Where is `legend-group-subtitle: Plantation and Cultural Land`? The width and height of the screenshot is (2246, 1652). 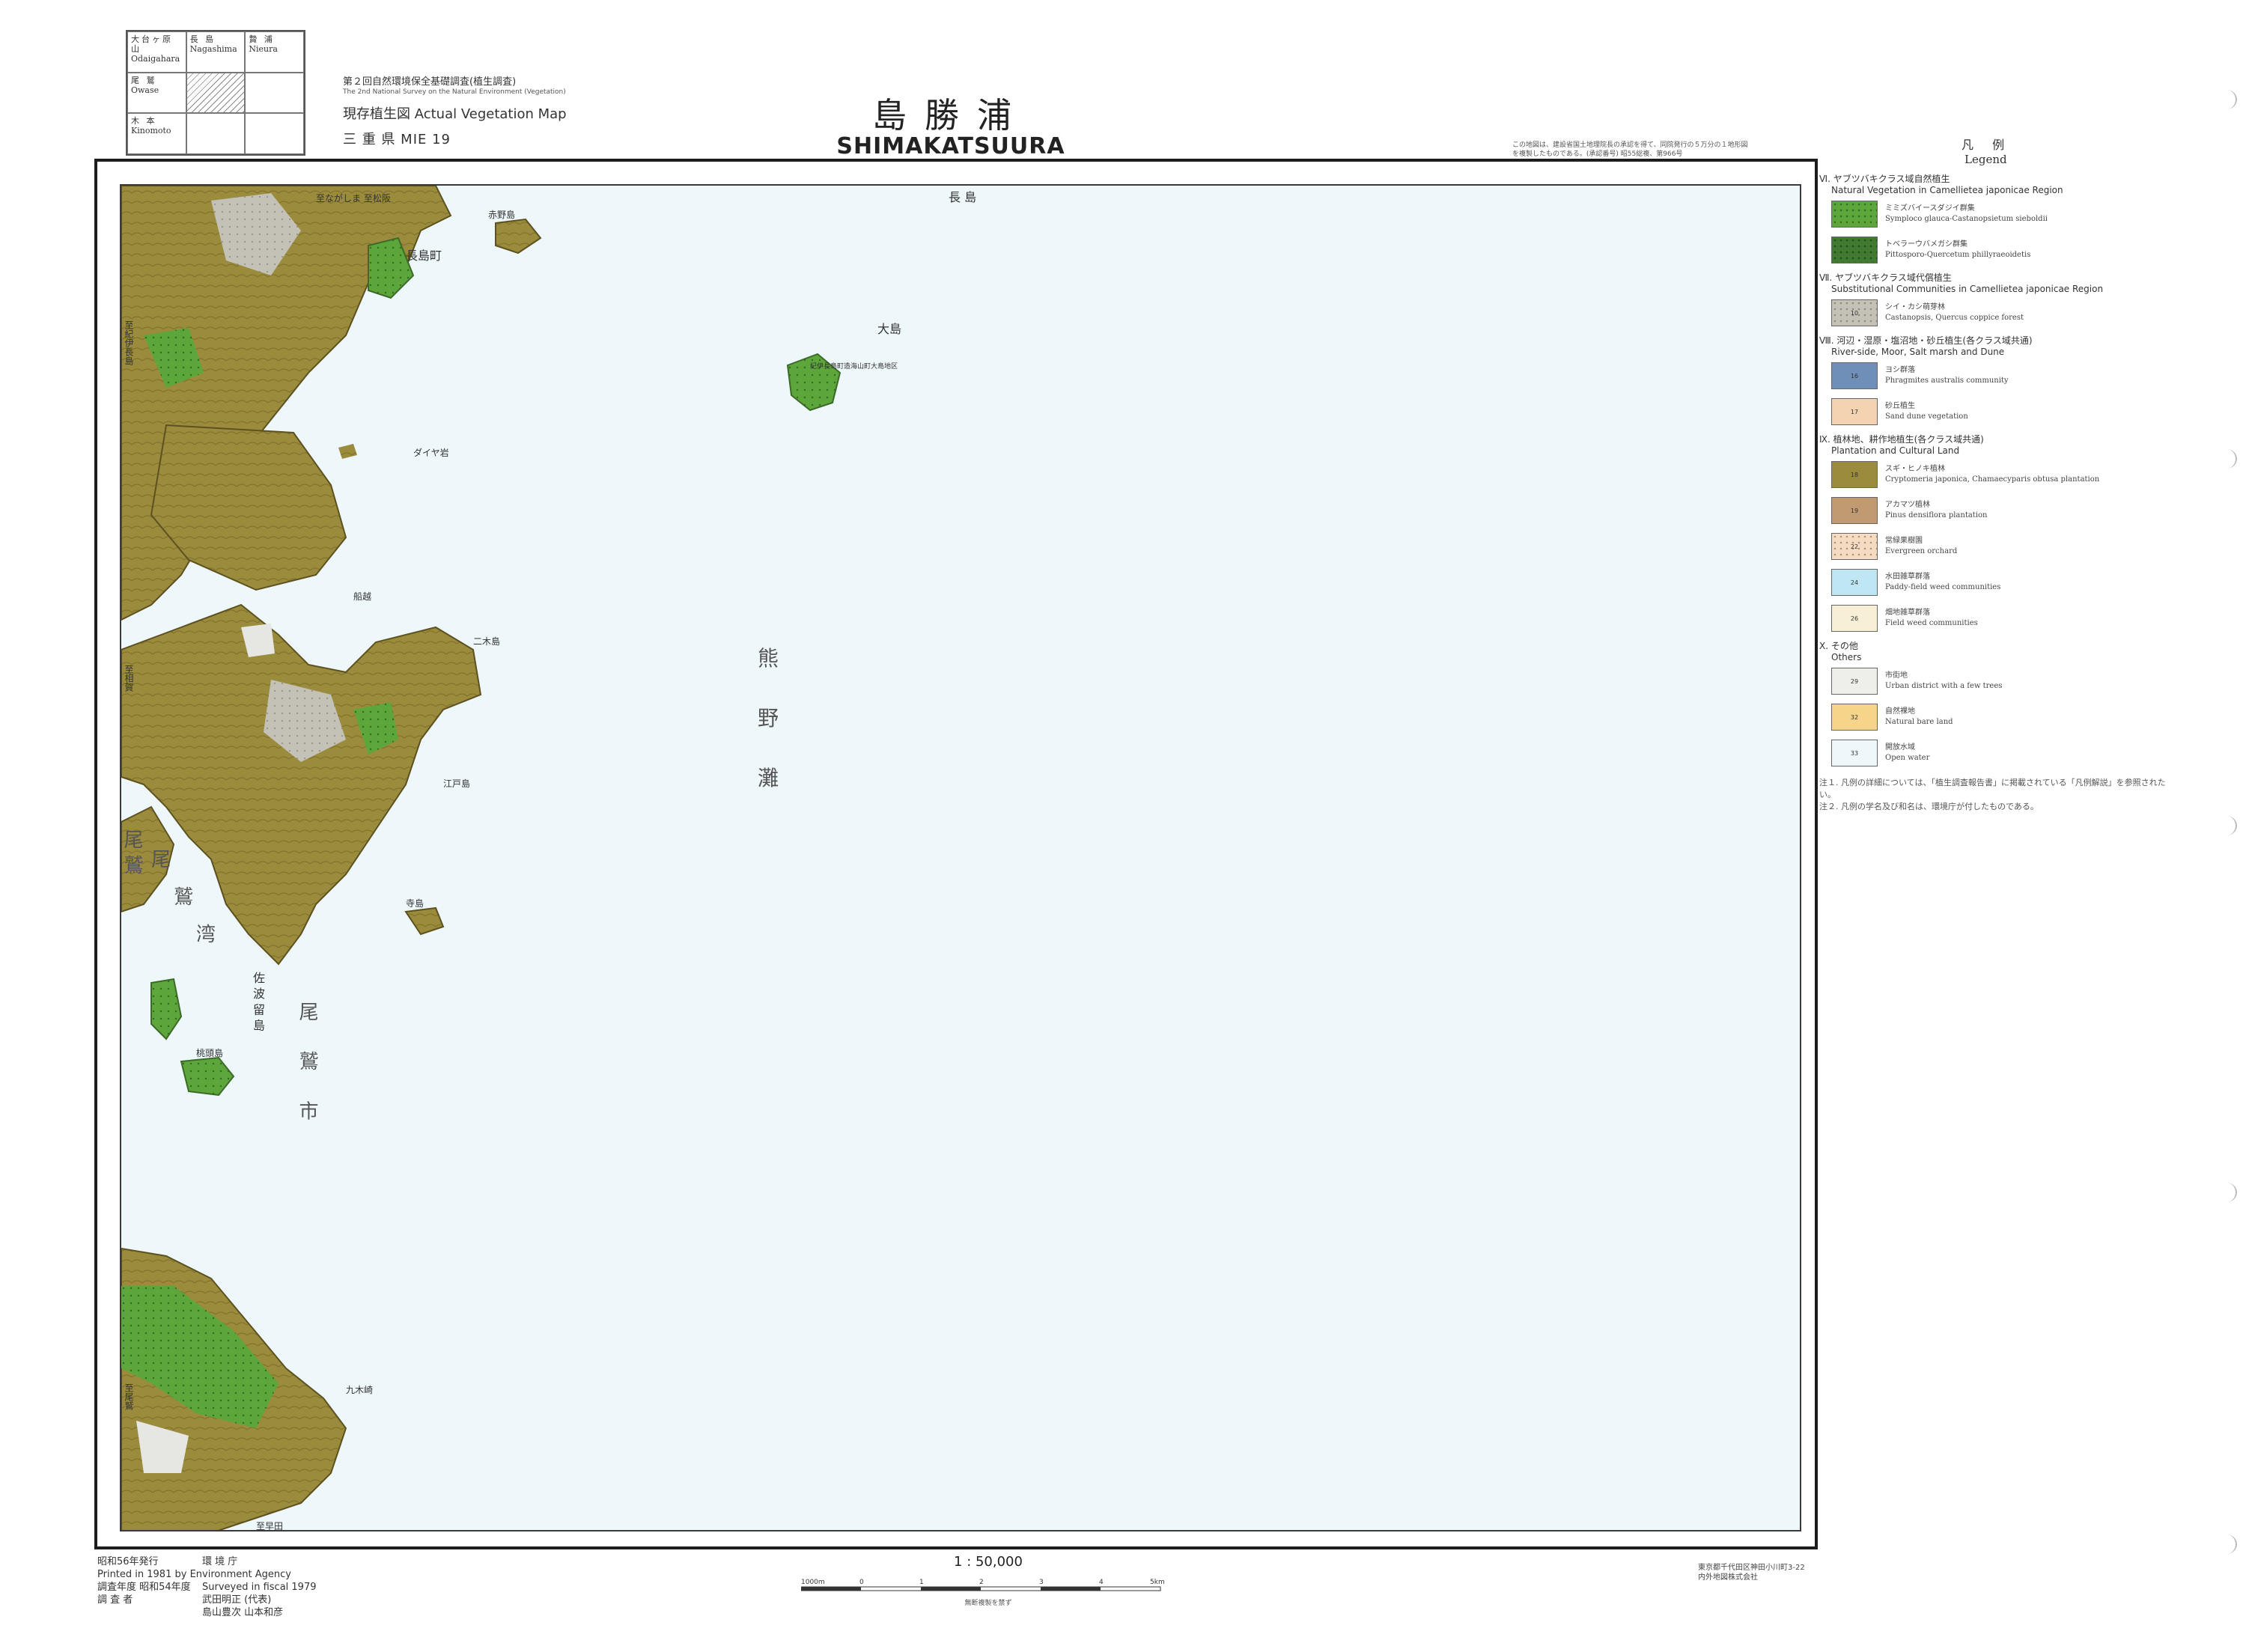 legend-group-subtitle: Plantation and Cultural Land is located at coordinates (1895, 450).